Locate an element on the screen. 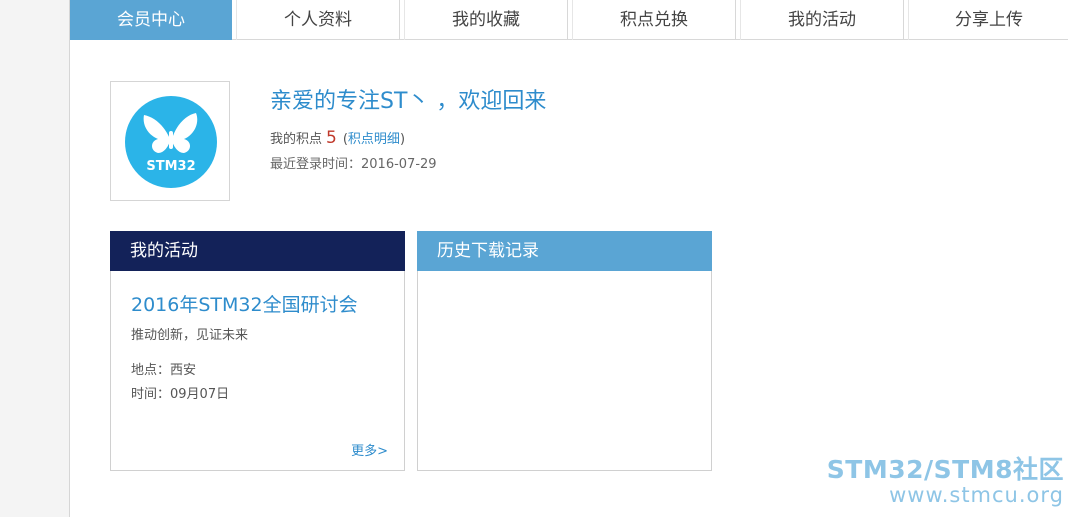 The height and width of the screenshot is (517, 1068). event-time: 时间：09月07日 is located at coordinates (180, 394).